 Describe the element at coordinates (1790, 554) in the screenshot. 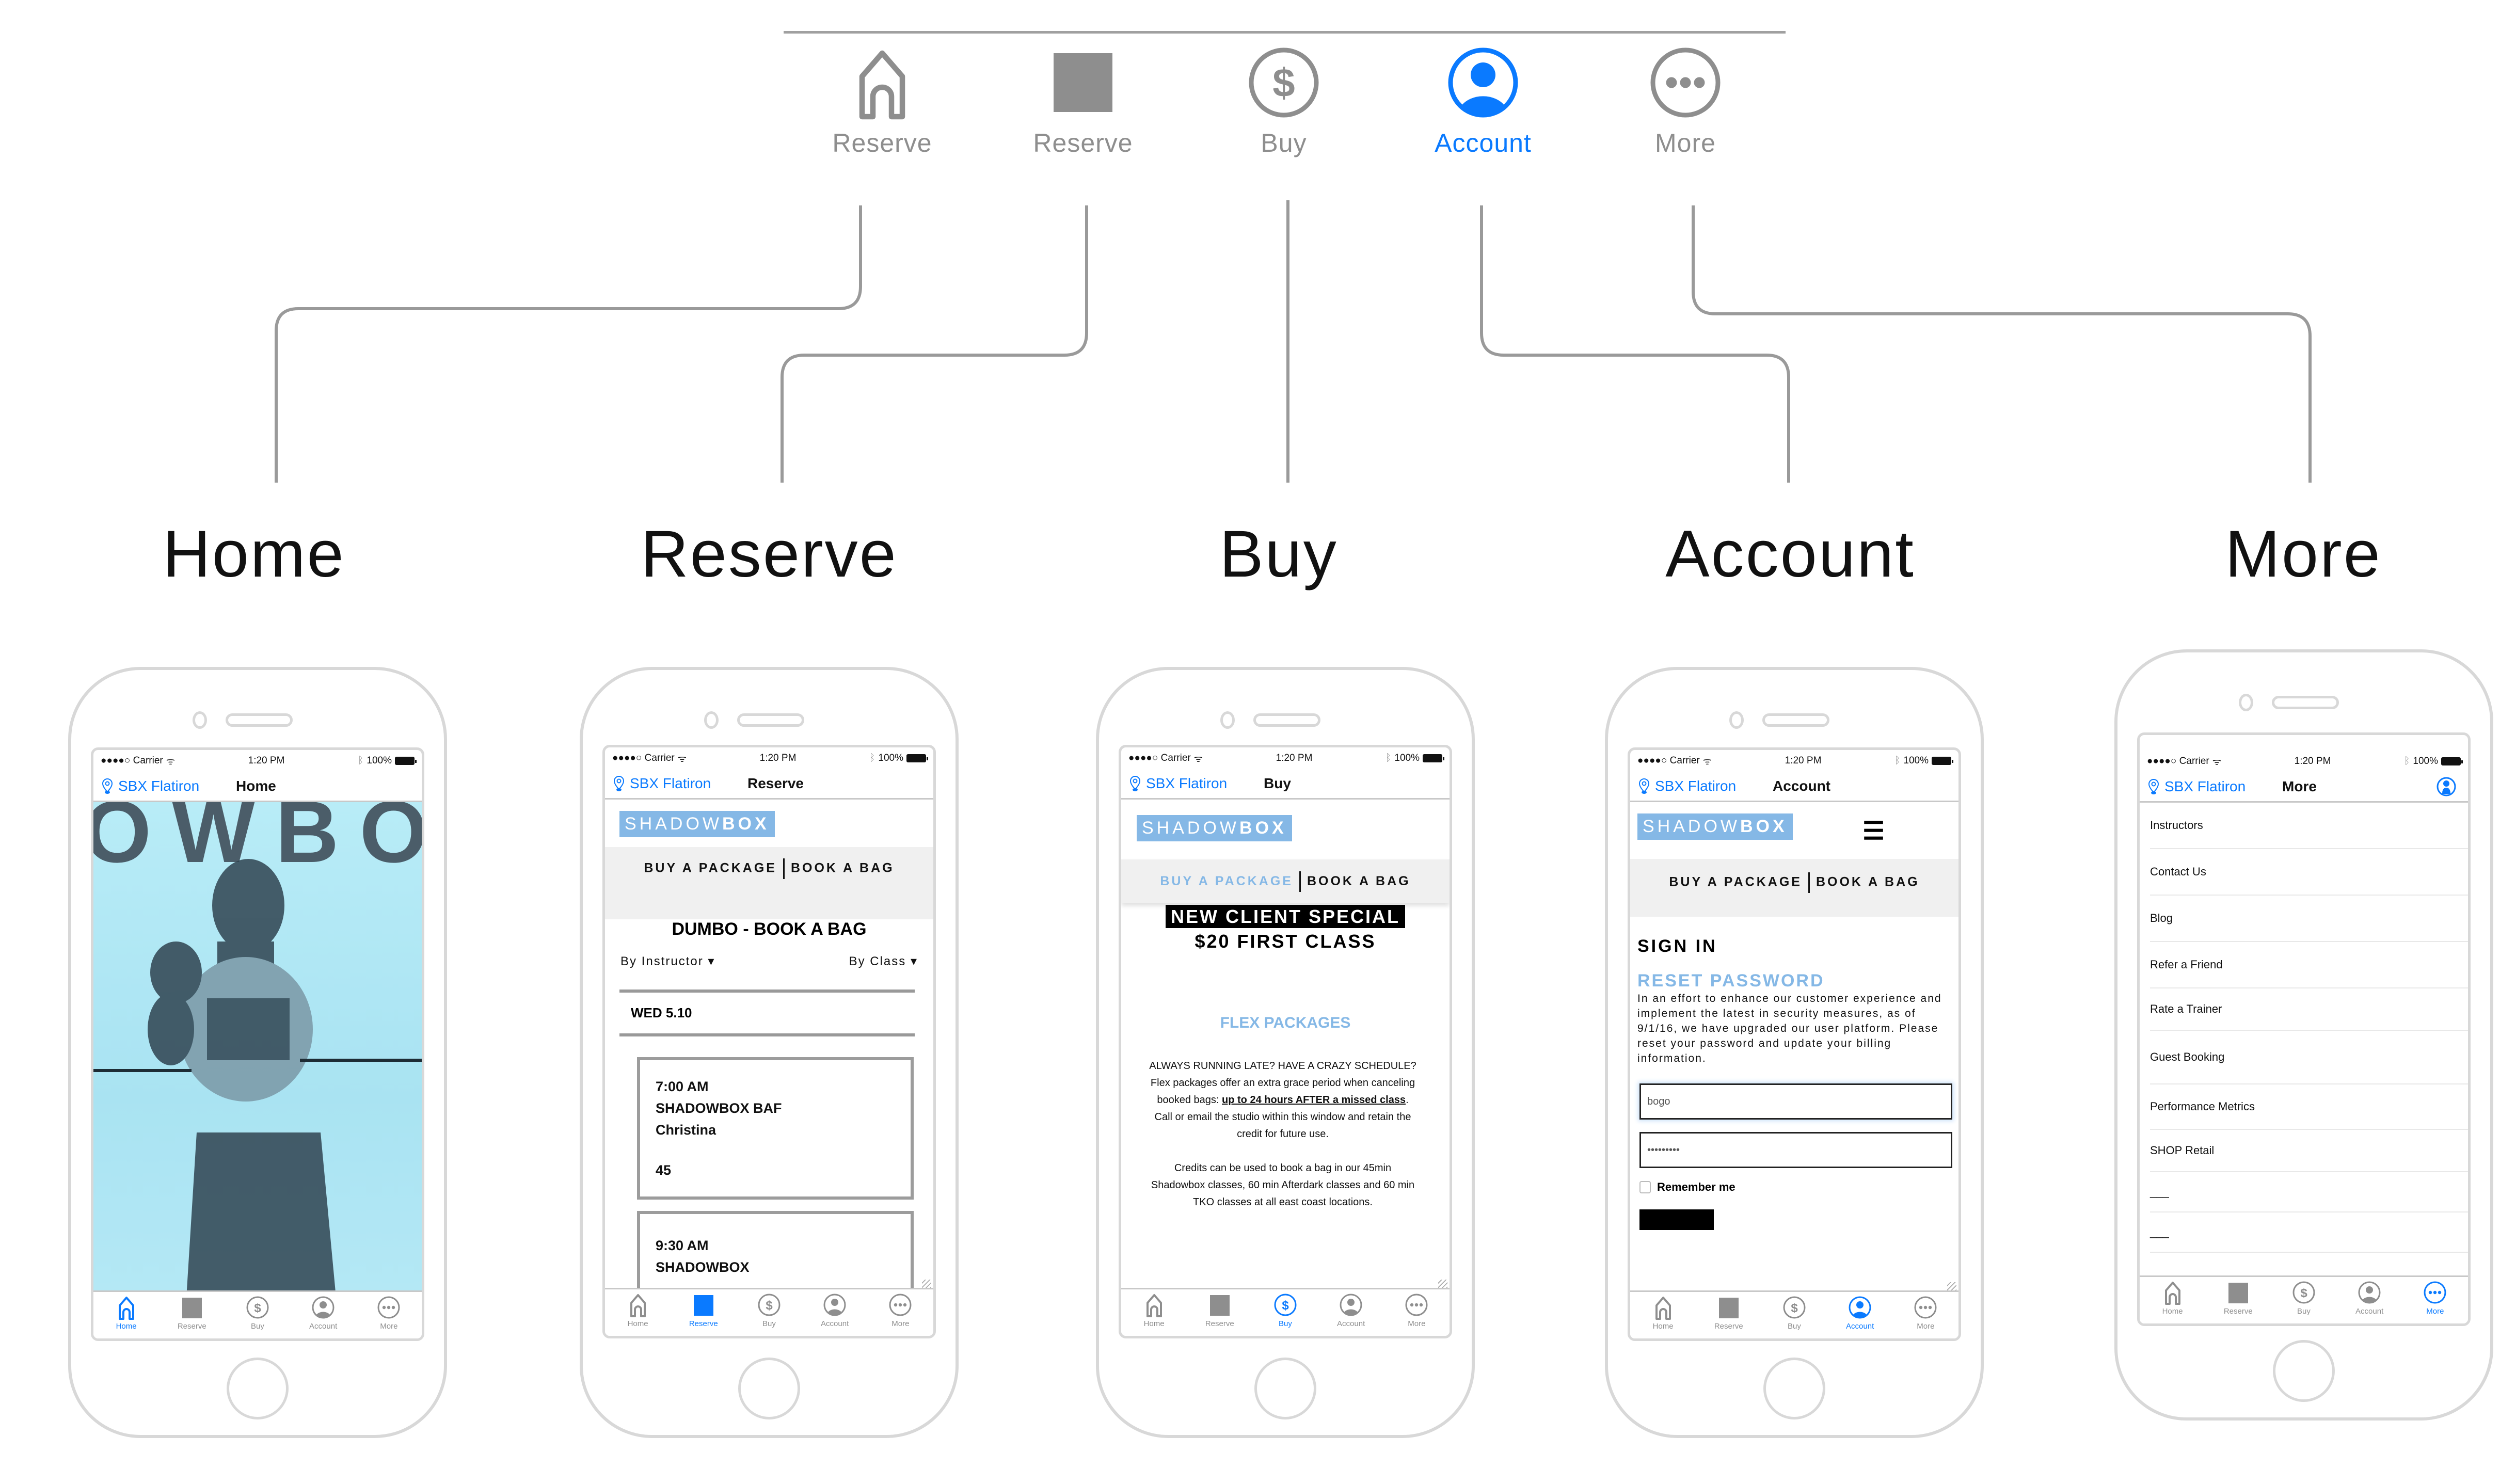

I see `section-title-account: Account` at that location.